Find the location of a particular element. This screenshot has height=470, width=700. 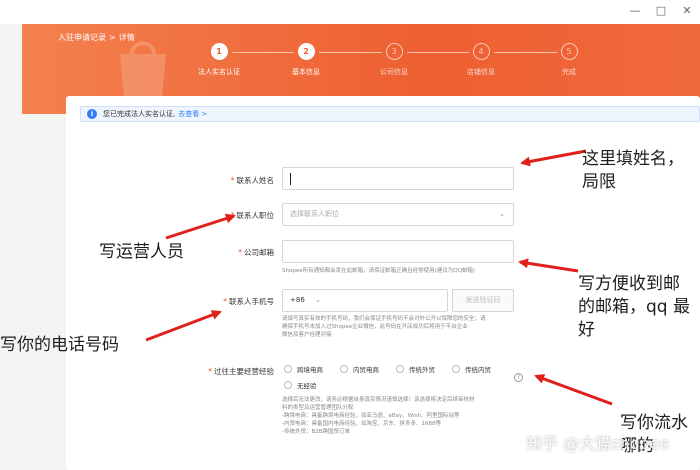

contact-phone-input: +86 ⌄ is located at coordinates (365, 300).